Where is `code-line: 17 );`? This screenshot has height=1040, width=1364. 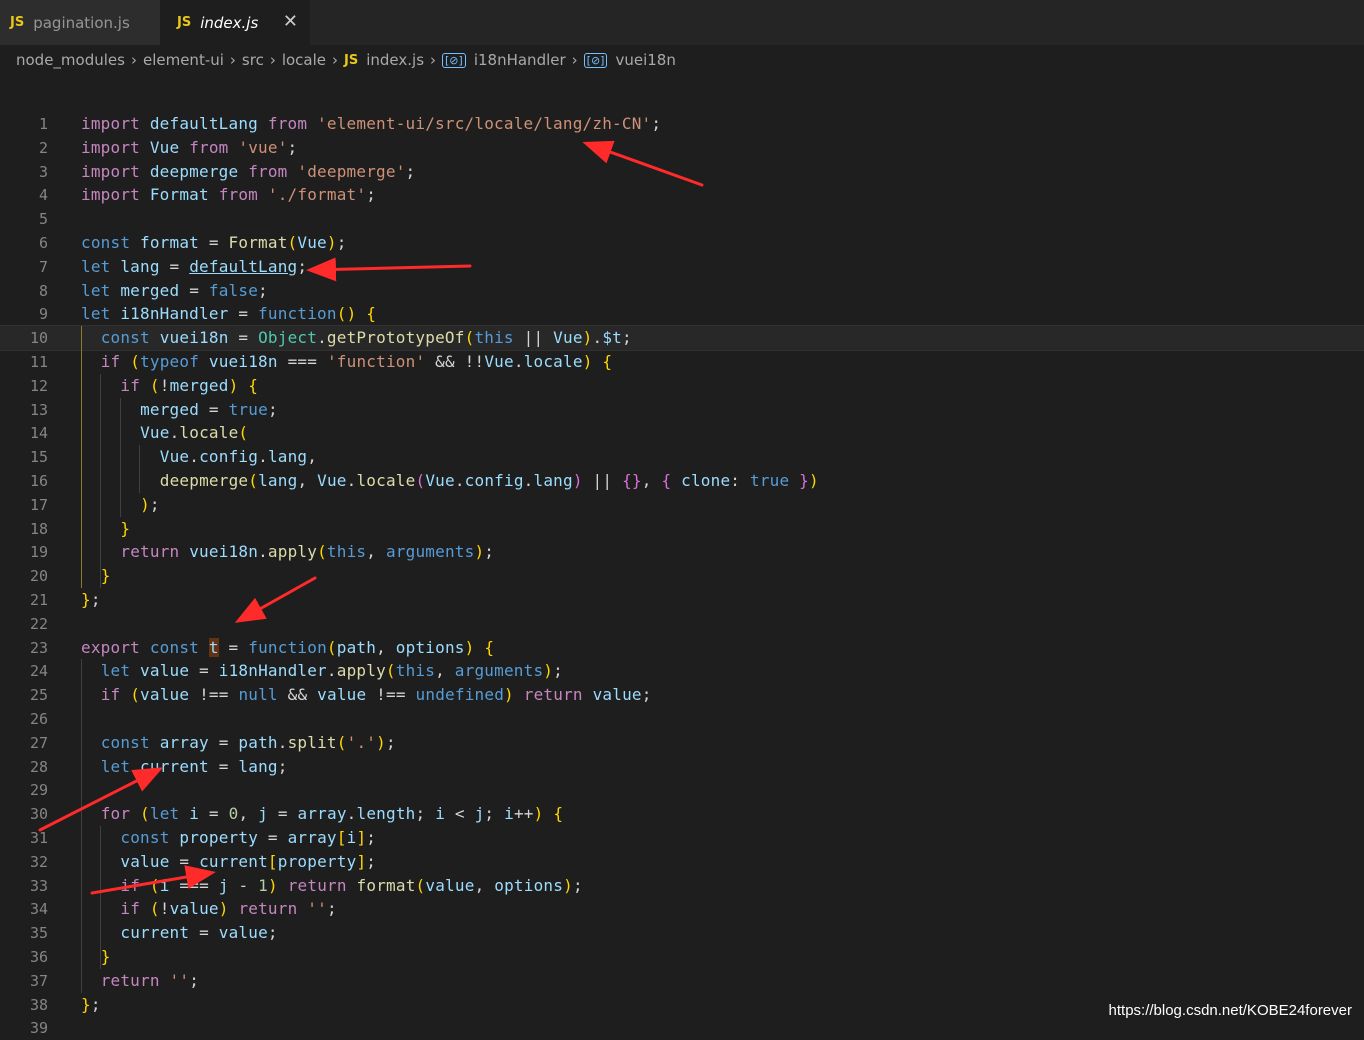
code-line: 17 ); is located at coordinates (682, 505).